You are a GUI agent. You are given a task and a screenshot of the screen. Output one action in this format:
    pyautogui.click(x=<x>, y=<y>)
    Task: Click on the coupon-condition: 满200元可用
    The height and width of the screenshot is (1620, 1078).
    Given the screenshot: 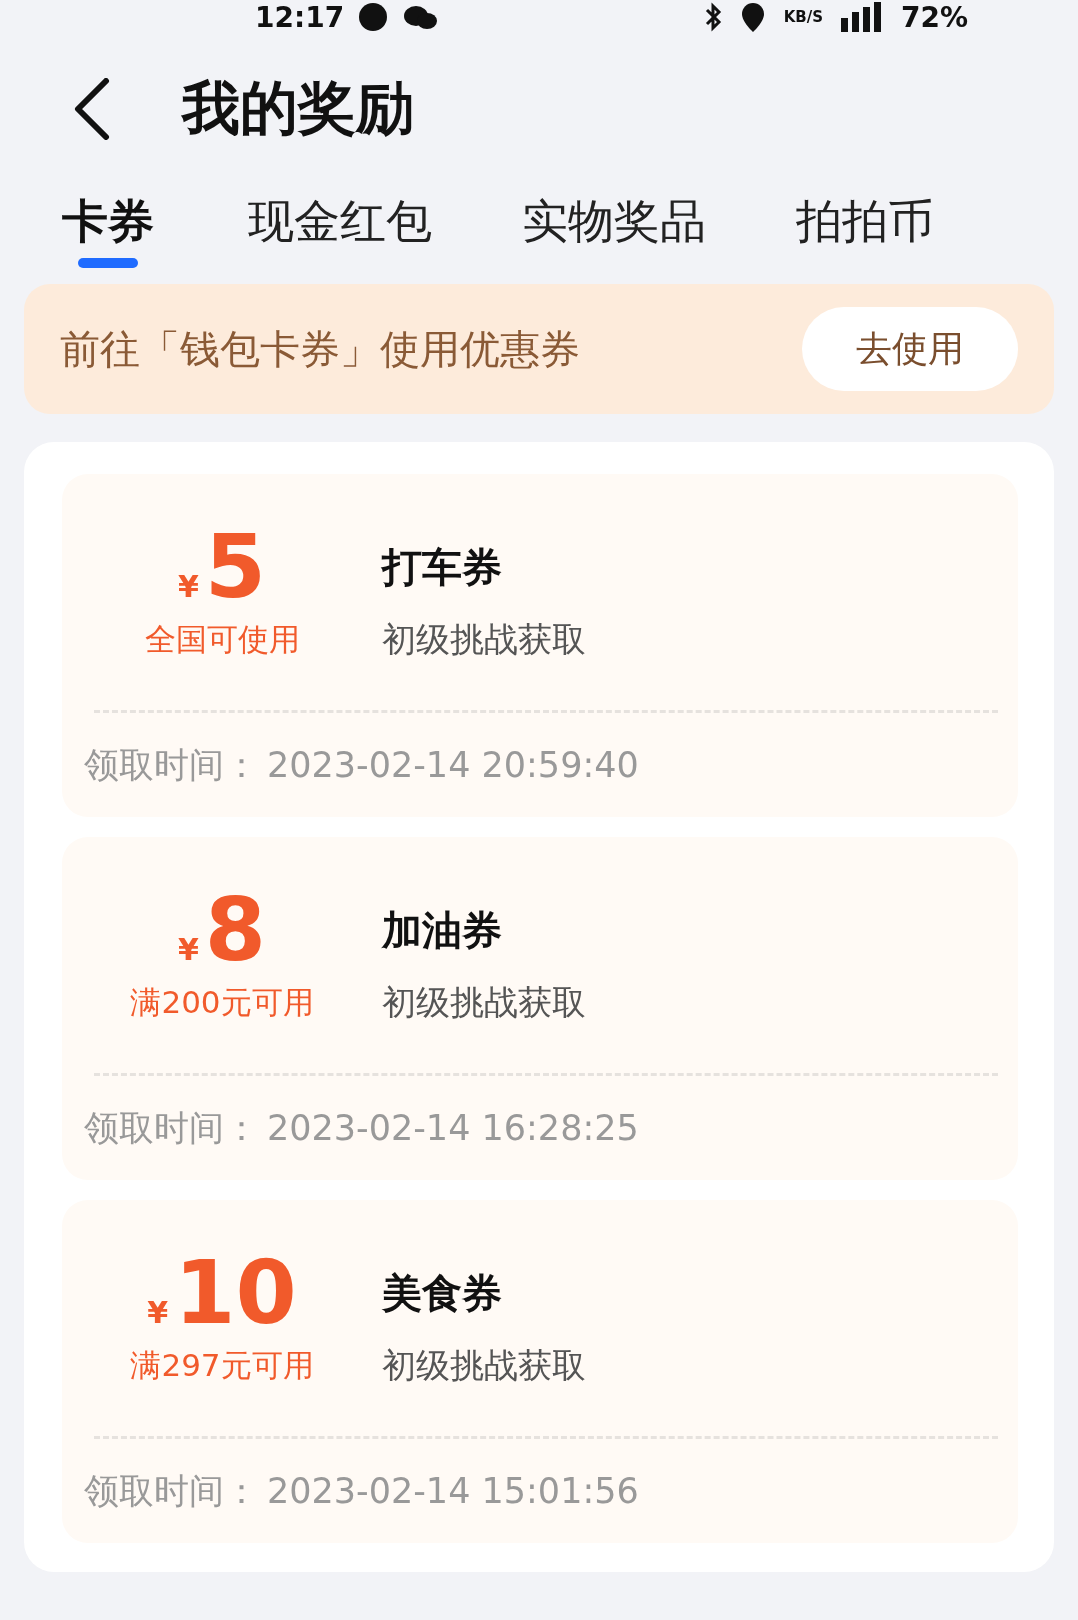 What is the action you would take?
    pyautogui.click(x=222, y=1002)
    